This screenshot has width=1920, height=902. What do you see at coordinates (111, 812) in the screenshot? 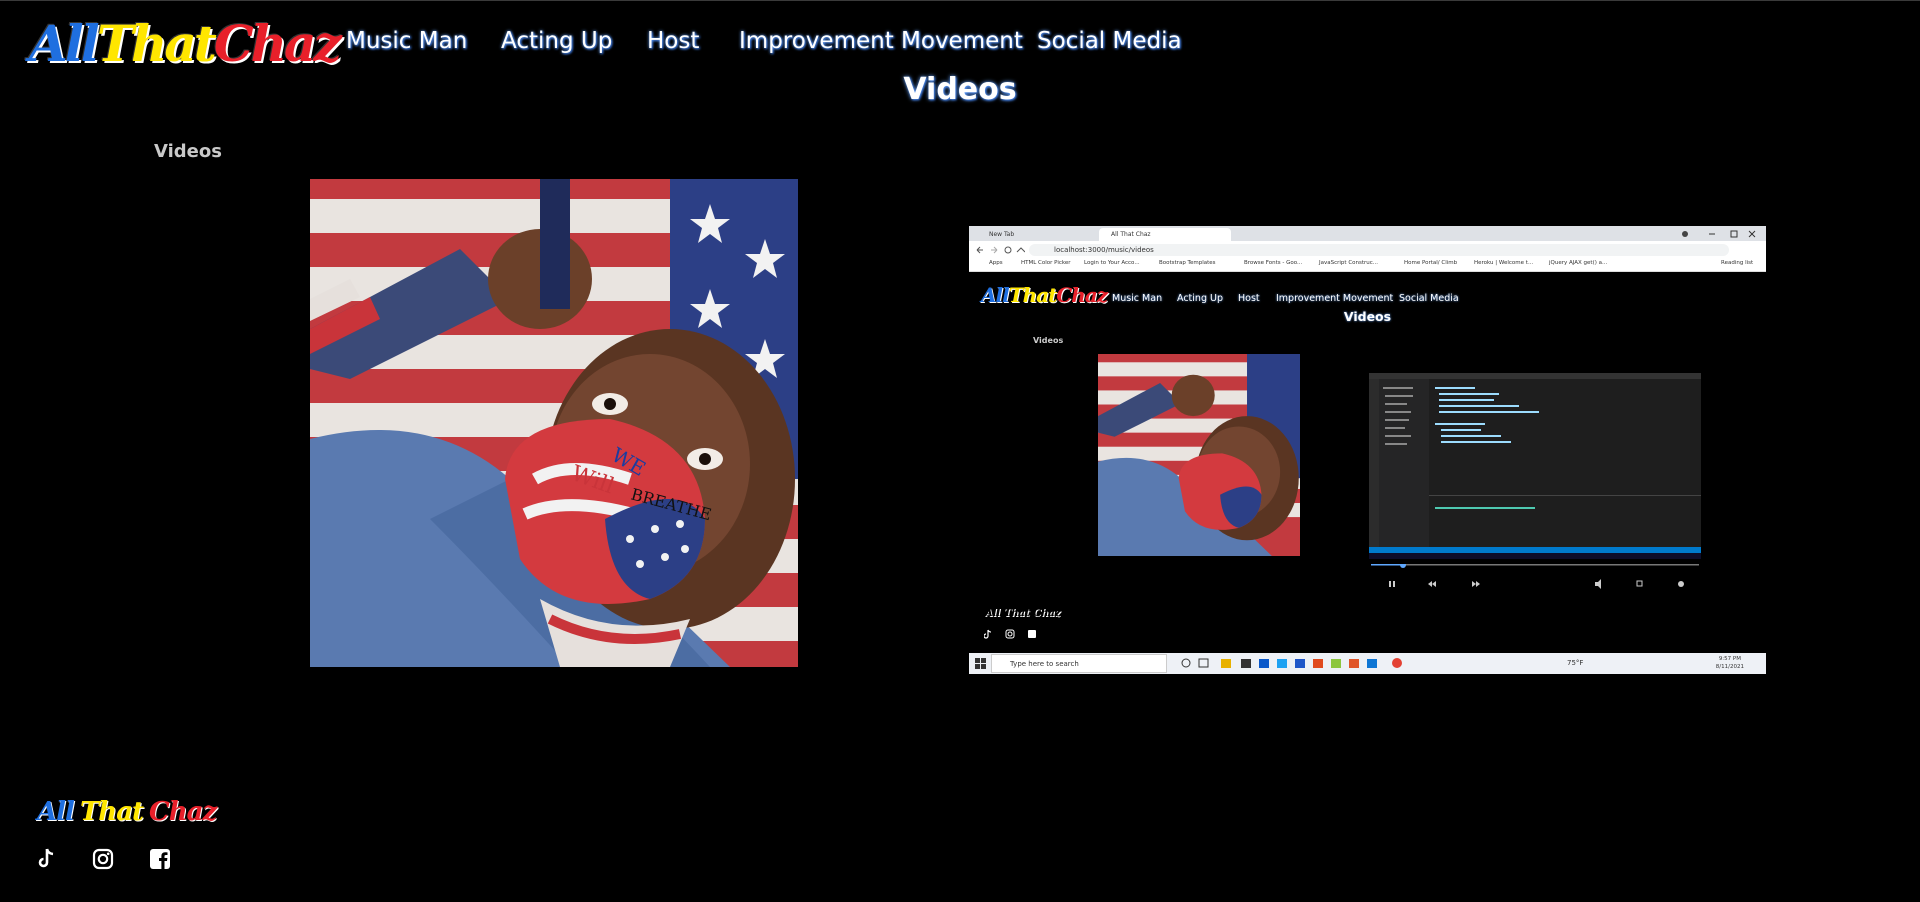
I see `footer-logo-that: That` at bounding box center [111, 812].